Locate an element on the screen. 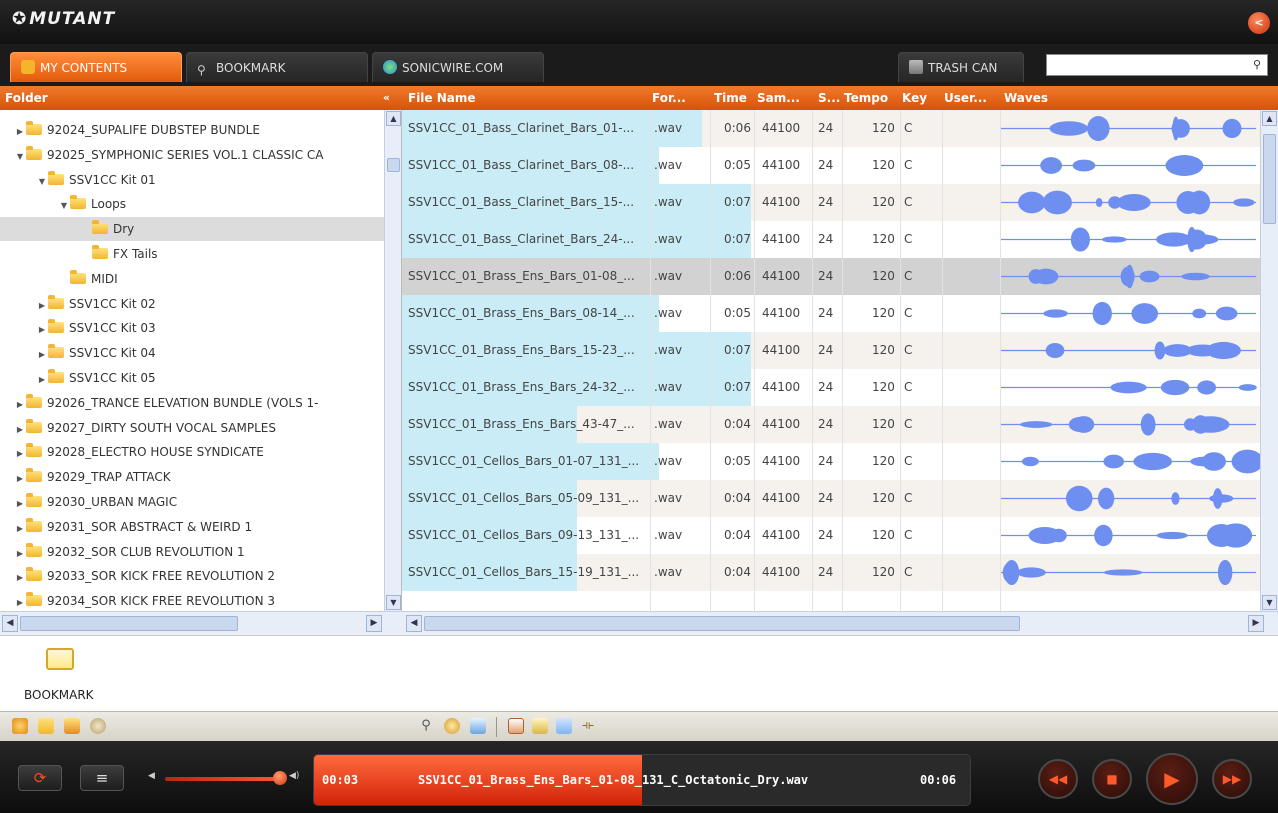  folder-tree-item: ▶ SSV1CC Kit 03 is located at coordinates (192, 328).